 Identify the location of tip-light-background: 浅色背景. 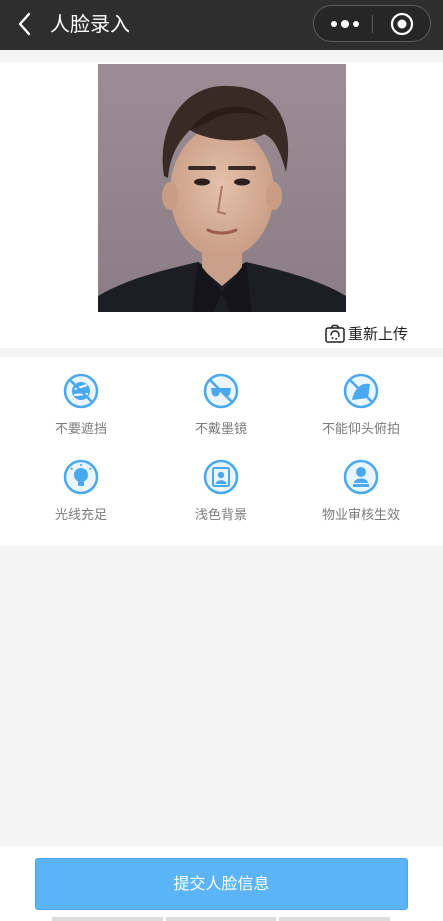
(221, 491).